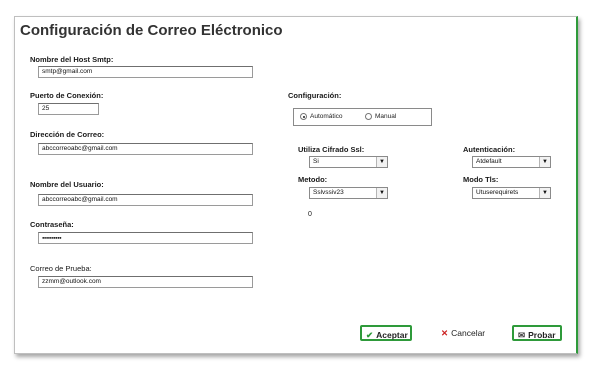 The width and height of the screenshot is (592, 365). What do you see at coordinates (489, 149) in the screenshot?
I see `auth-label: Autenticación:` at bounding box center [489, 149].